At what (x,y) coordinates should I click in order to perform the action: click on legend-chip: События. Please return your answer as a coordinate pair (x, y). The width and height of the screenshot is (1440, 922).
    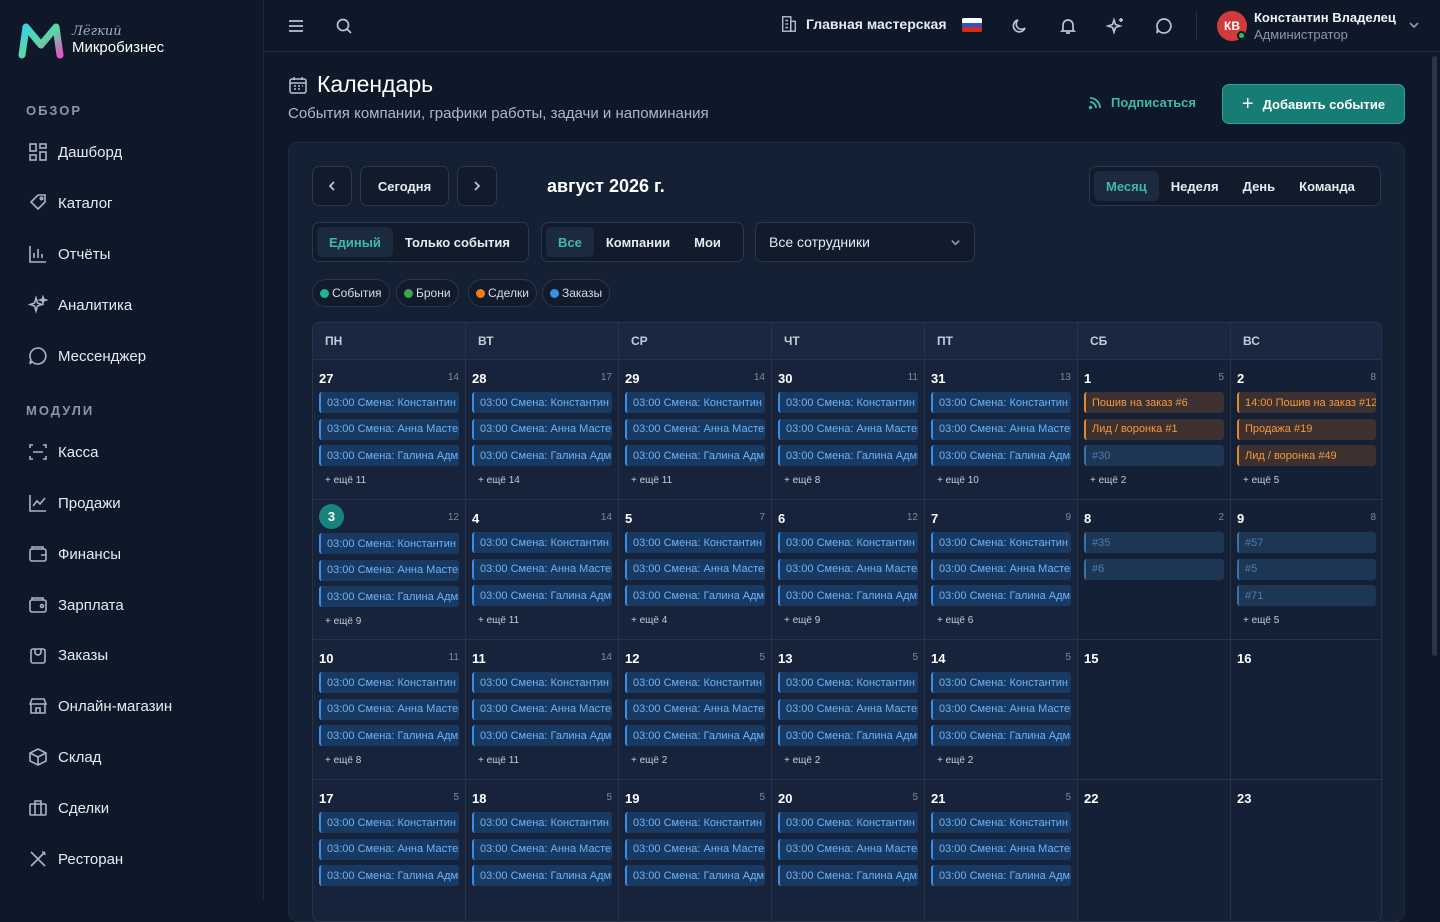
    Looking at the image, I should click on (351, 293).